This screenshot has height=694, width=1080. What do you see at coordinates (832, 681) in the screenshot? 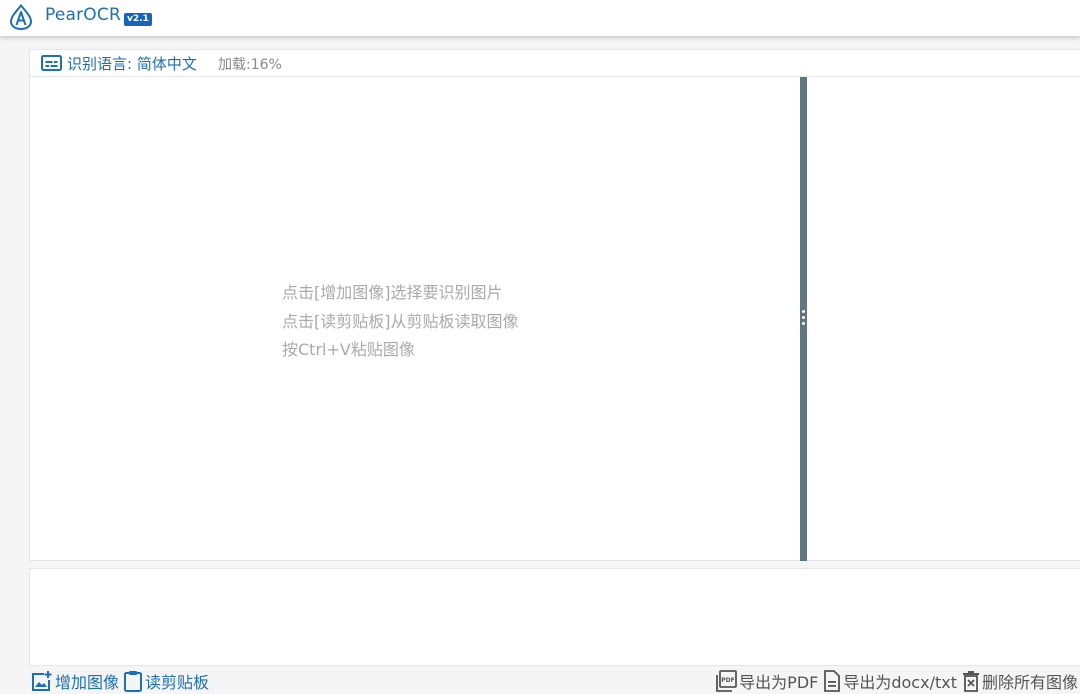
I see `document-icon` at bounding box center [832, 681].